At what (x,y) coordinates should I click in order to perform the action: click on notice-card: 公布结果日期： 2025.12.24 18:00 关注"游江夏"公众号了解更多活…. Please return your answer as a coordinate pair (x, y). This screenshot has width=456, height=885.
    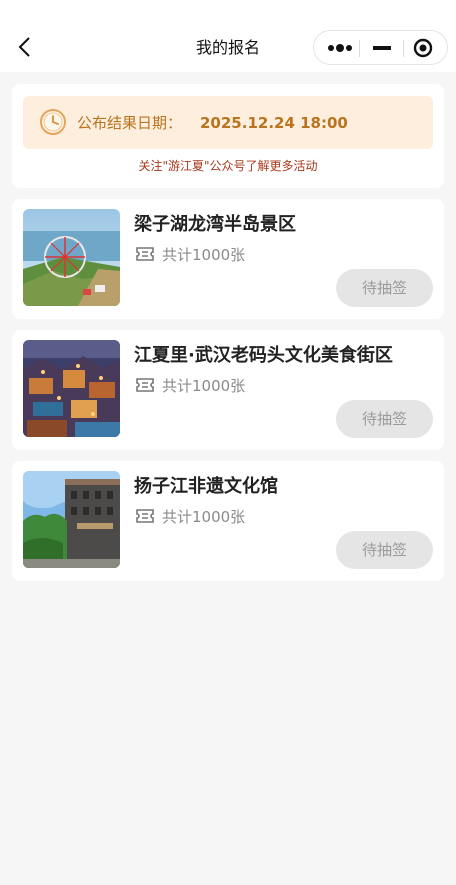
    Looking at the image, I should click on (228, 136).